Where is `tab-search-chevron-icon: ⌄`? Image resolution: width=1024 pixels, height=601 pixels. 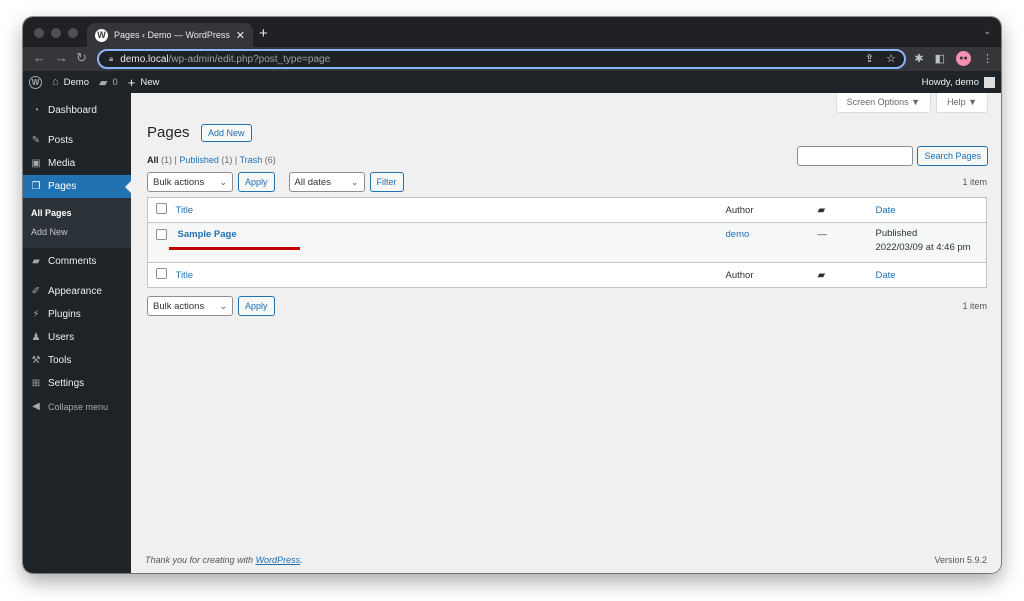
tab-search-chevron-icon: ⌄ is located at coordinates (987, 31).